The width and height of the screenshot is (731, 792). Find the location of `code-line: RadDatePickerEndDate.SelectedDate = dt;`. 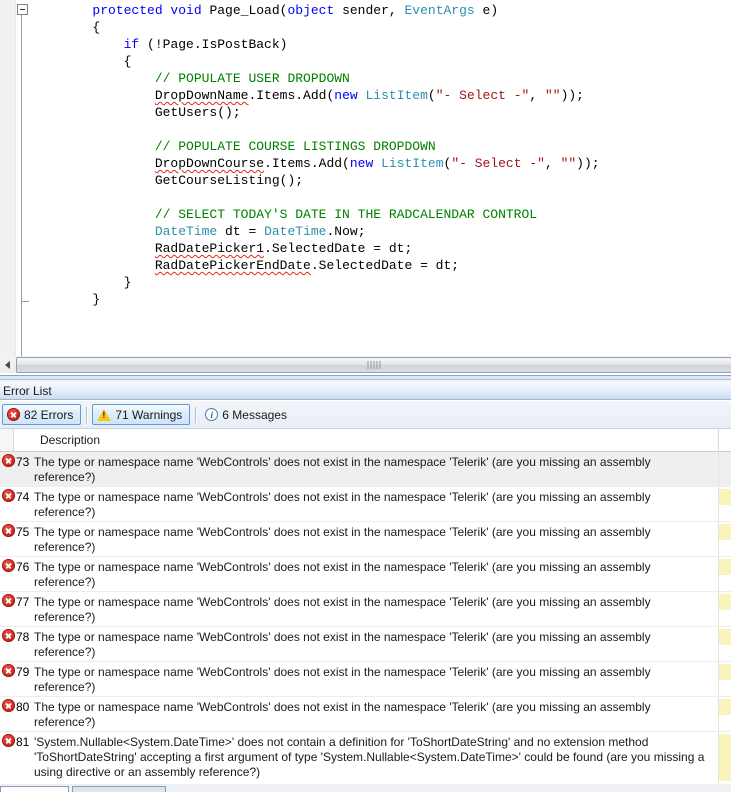

code-line: RadDatePickerEndDate.SelectedDate = dt; is located at coordinates (307, 265).